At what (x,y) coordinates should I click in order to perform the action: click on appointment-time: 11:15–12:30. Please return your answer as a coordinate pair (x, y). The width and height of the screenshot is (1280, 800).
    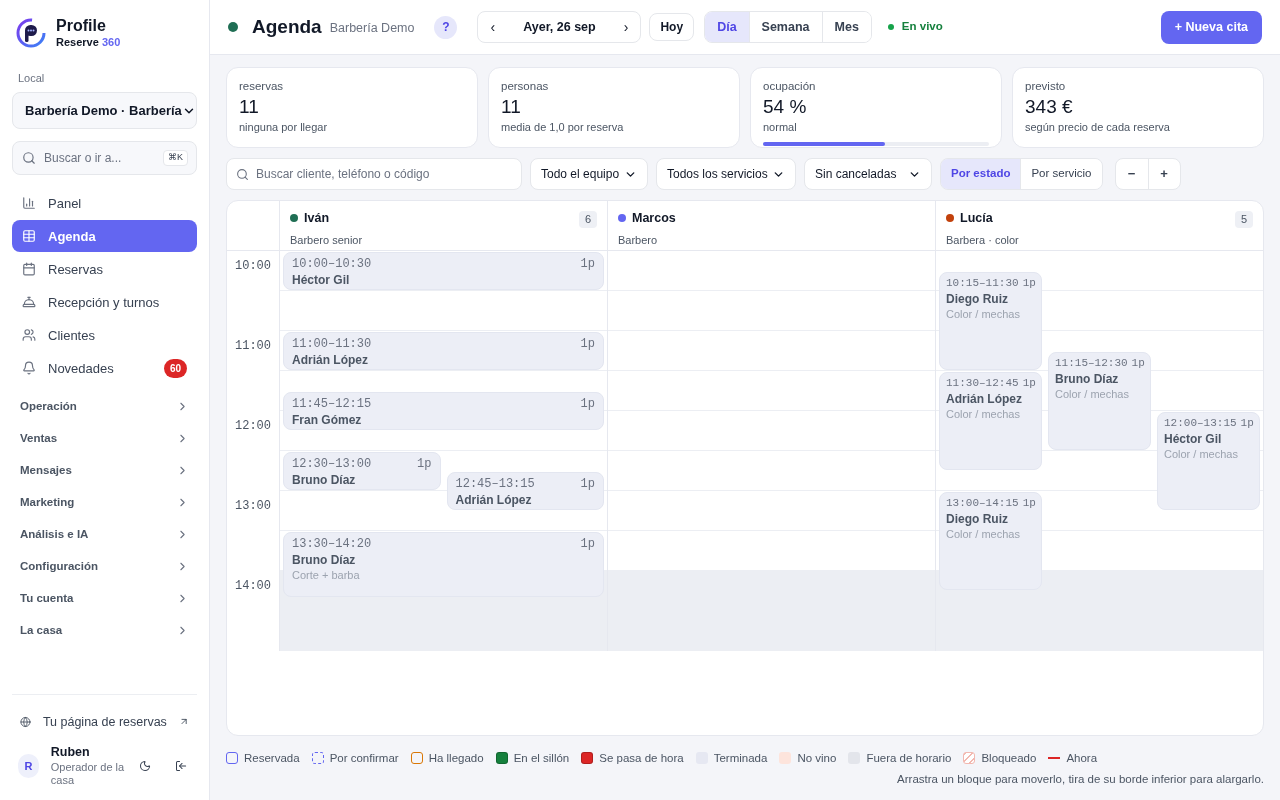
    Looking at the image, I should click on (1091, 363).